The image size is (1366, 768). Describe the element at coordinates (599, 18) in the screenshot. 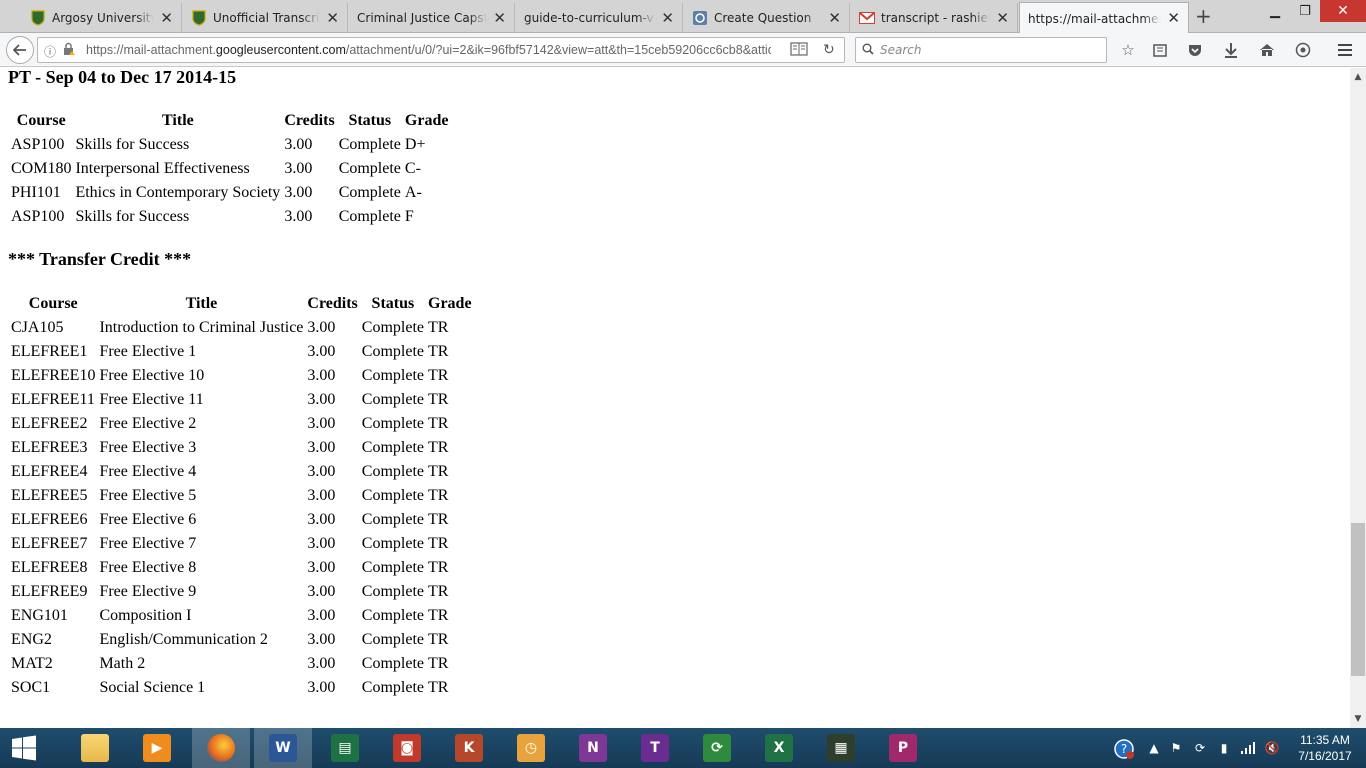

I see `tab-guide-cv: guide-to-curriculum-vitae ✕` at that location.